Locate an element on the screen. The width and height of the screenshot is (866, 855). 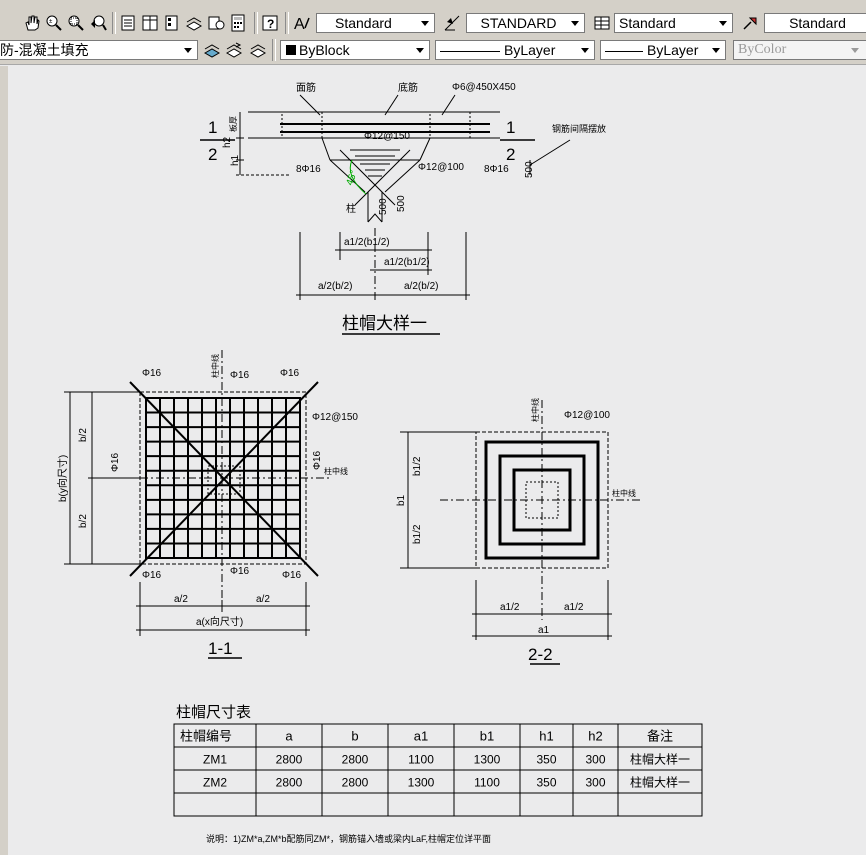
dim-a12-right: a1/2 is located at coordinates (574, 607).